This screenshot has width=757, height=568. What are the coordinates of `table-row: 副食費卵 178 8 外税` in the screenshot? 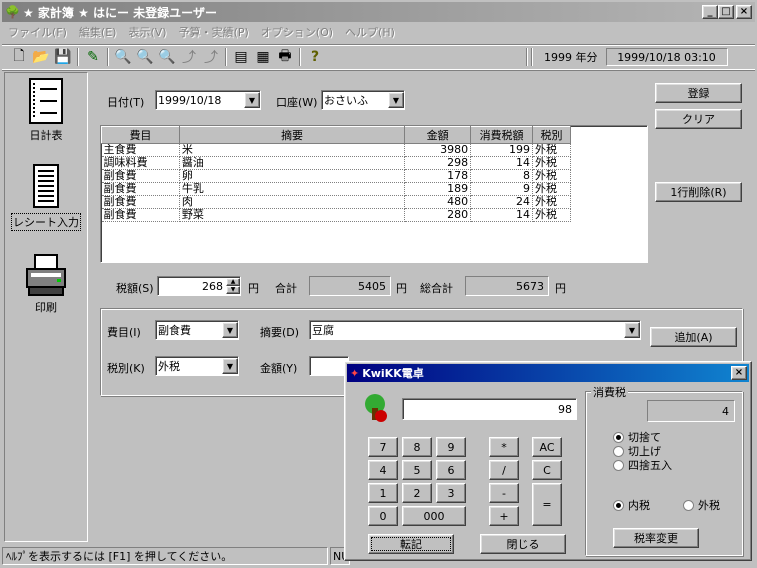 It's located at (336, 176).